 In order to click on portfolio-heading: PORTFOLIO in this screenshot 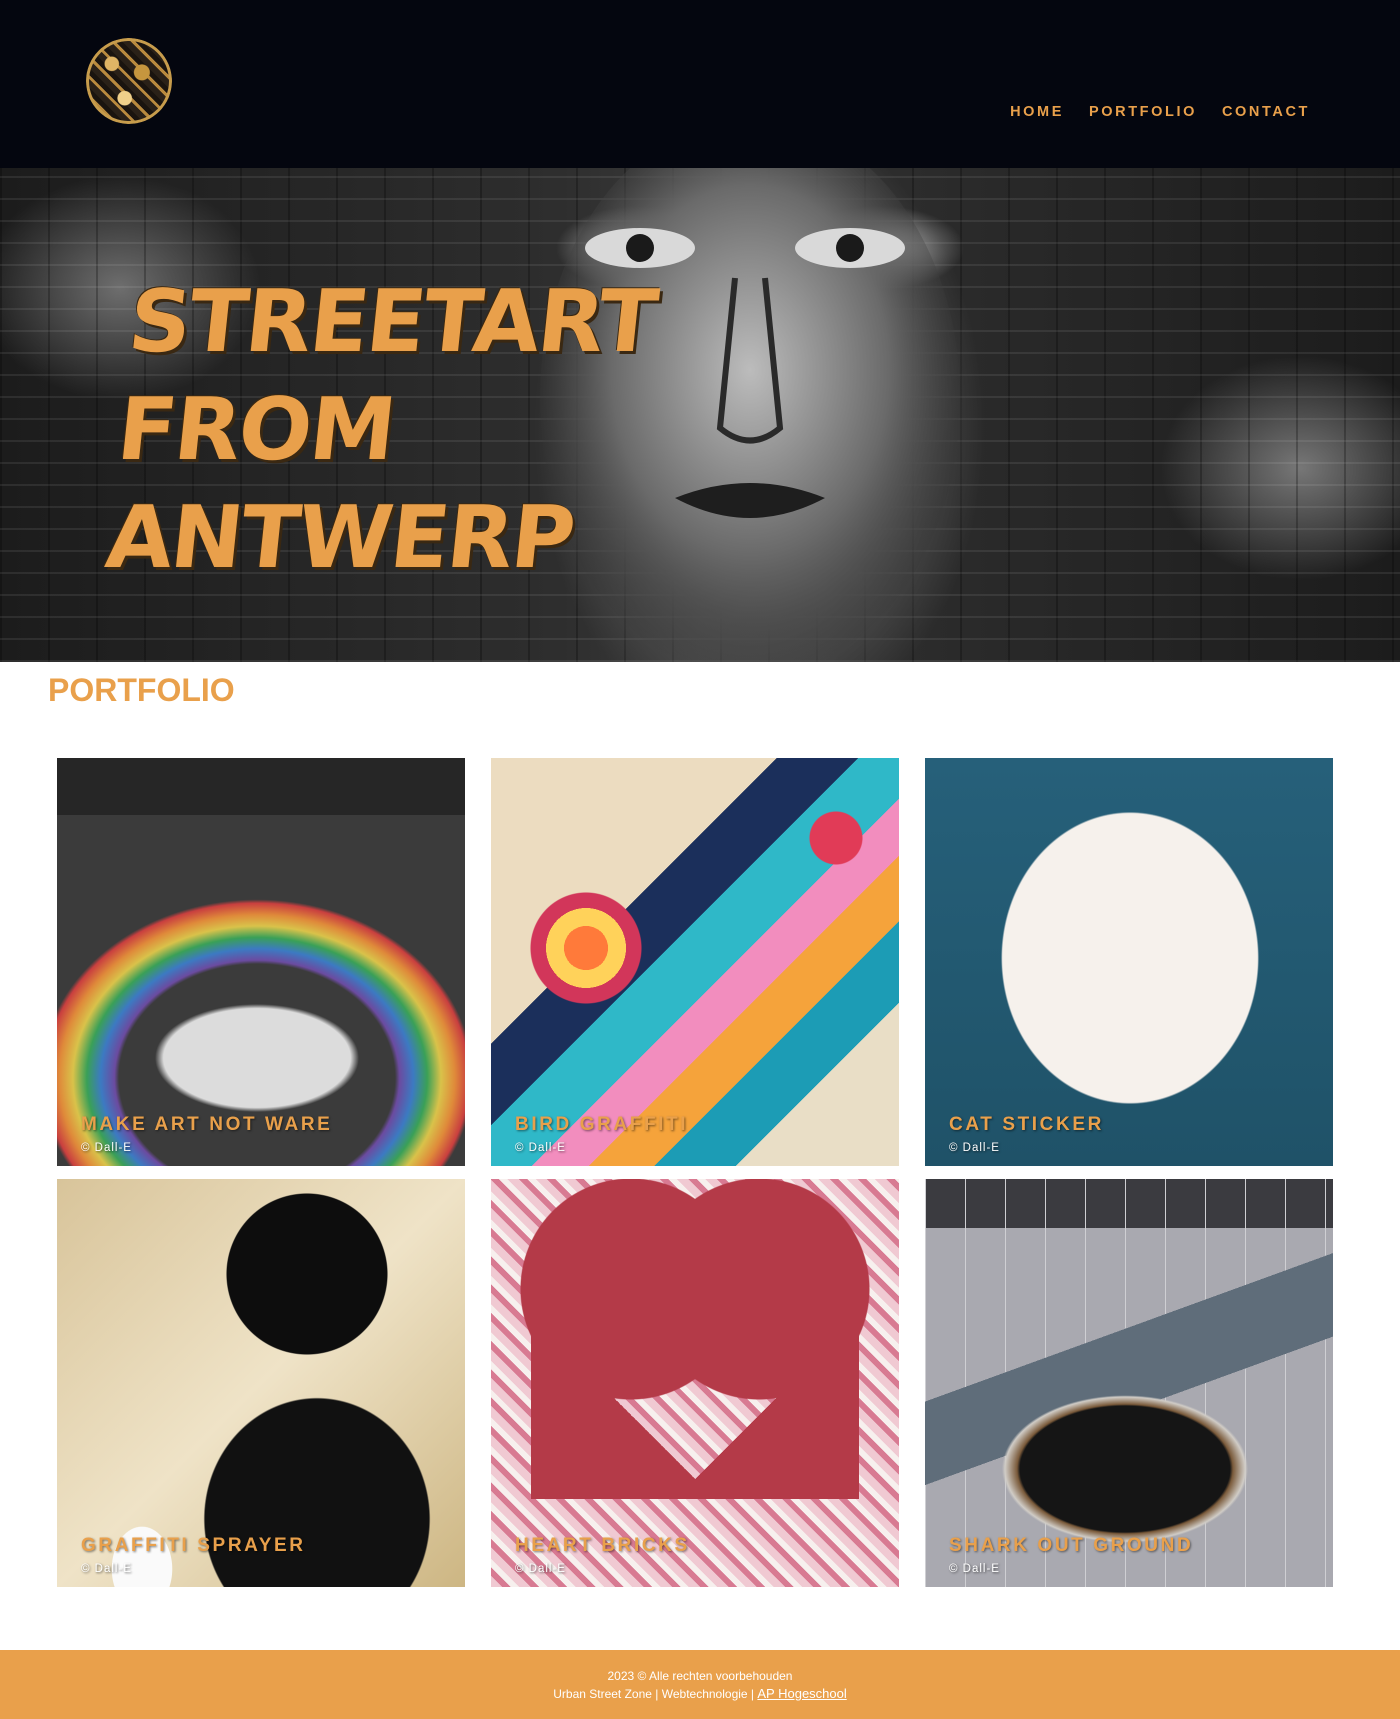, I will do `click(141, 690)`.